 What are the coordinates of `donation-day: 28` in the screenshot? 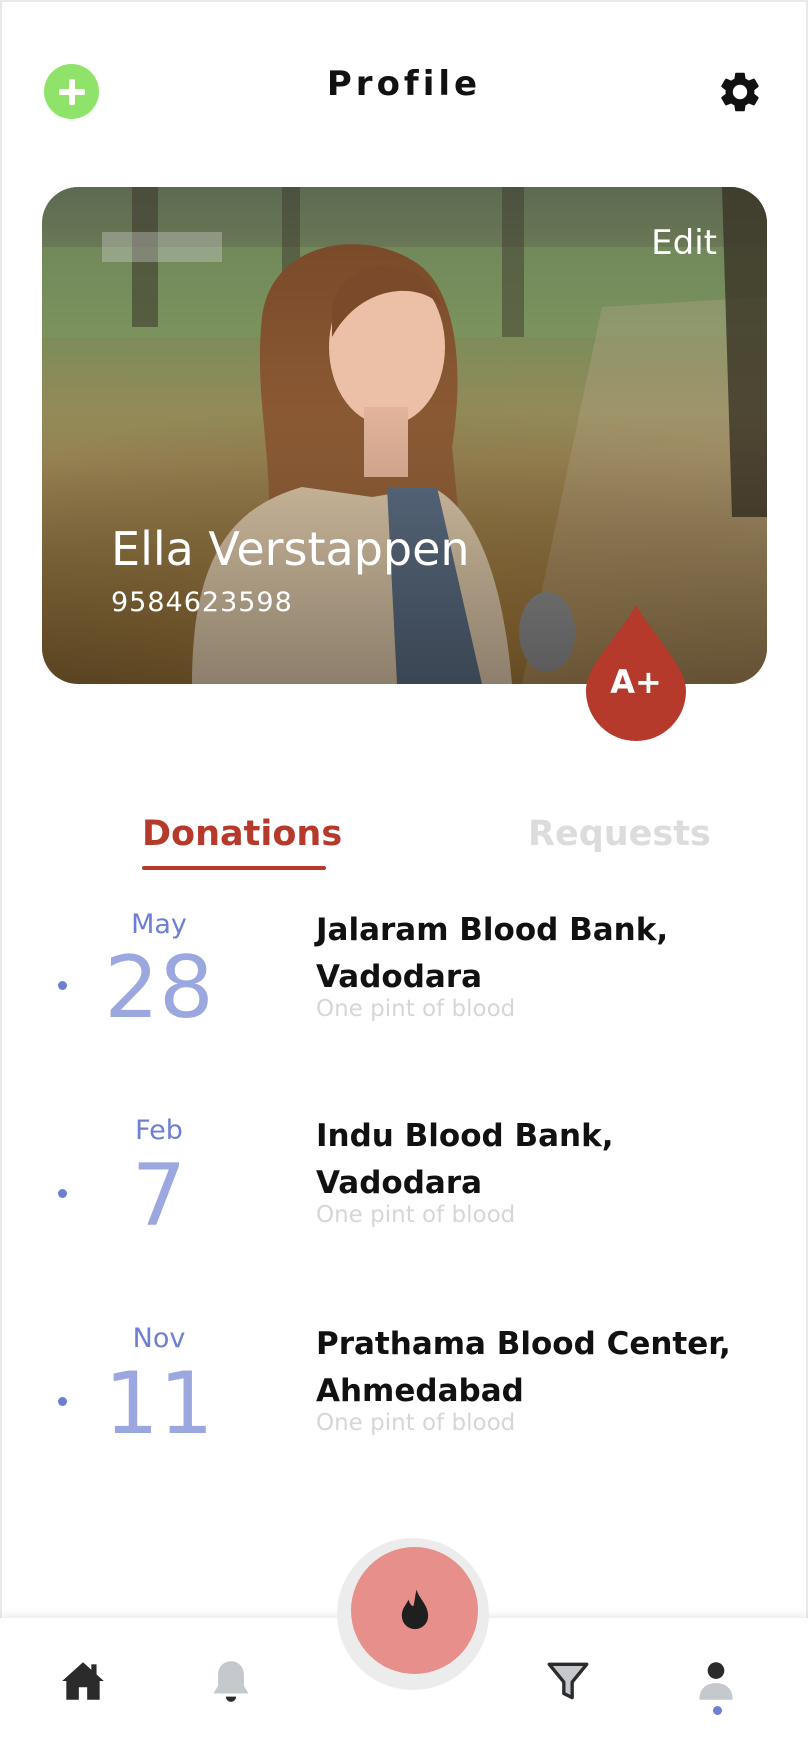 It's located at (159, 988).